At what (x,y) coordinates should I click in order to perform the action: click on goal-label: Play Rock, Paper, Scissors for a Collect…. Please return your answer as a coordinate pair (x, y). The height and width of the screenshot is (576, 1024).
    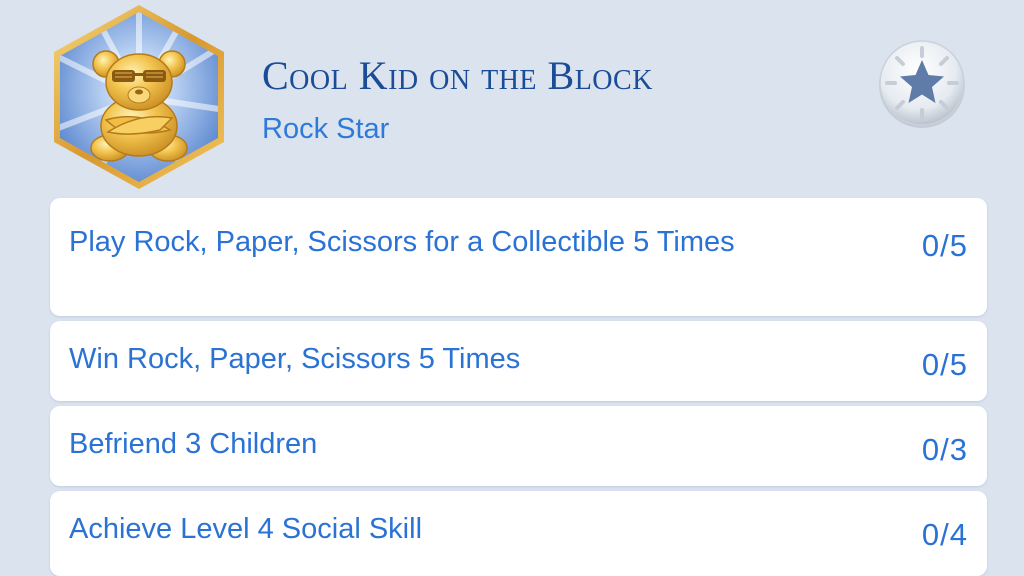
    Looking at the image, I should click on (402, 242).